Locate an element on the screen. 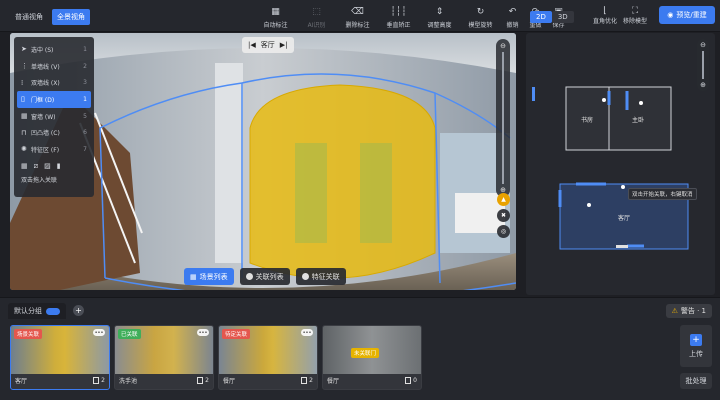 The height and width of the screenshot is (400, 720). scene-caption: 餐厅 2 is located at coordinates (268, 380).